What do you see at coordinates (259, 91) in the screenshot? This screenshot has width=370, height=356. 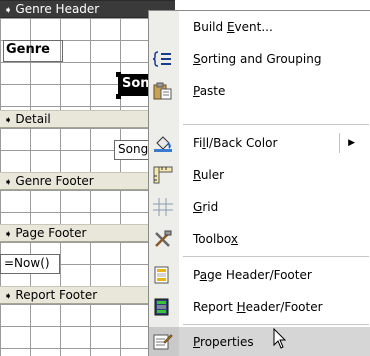 I see `menu-item-paste: Paste` at bounding box center [259, 91].